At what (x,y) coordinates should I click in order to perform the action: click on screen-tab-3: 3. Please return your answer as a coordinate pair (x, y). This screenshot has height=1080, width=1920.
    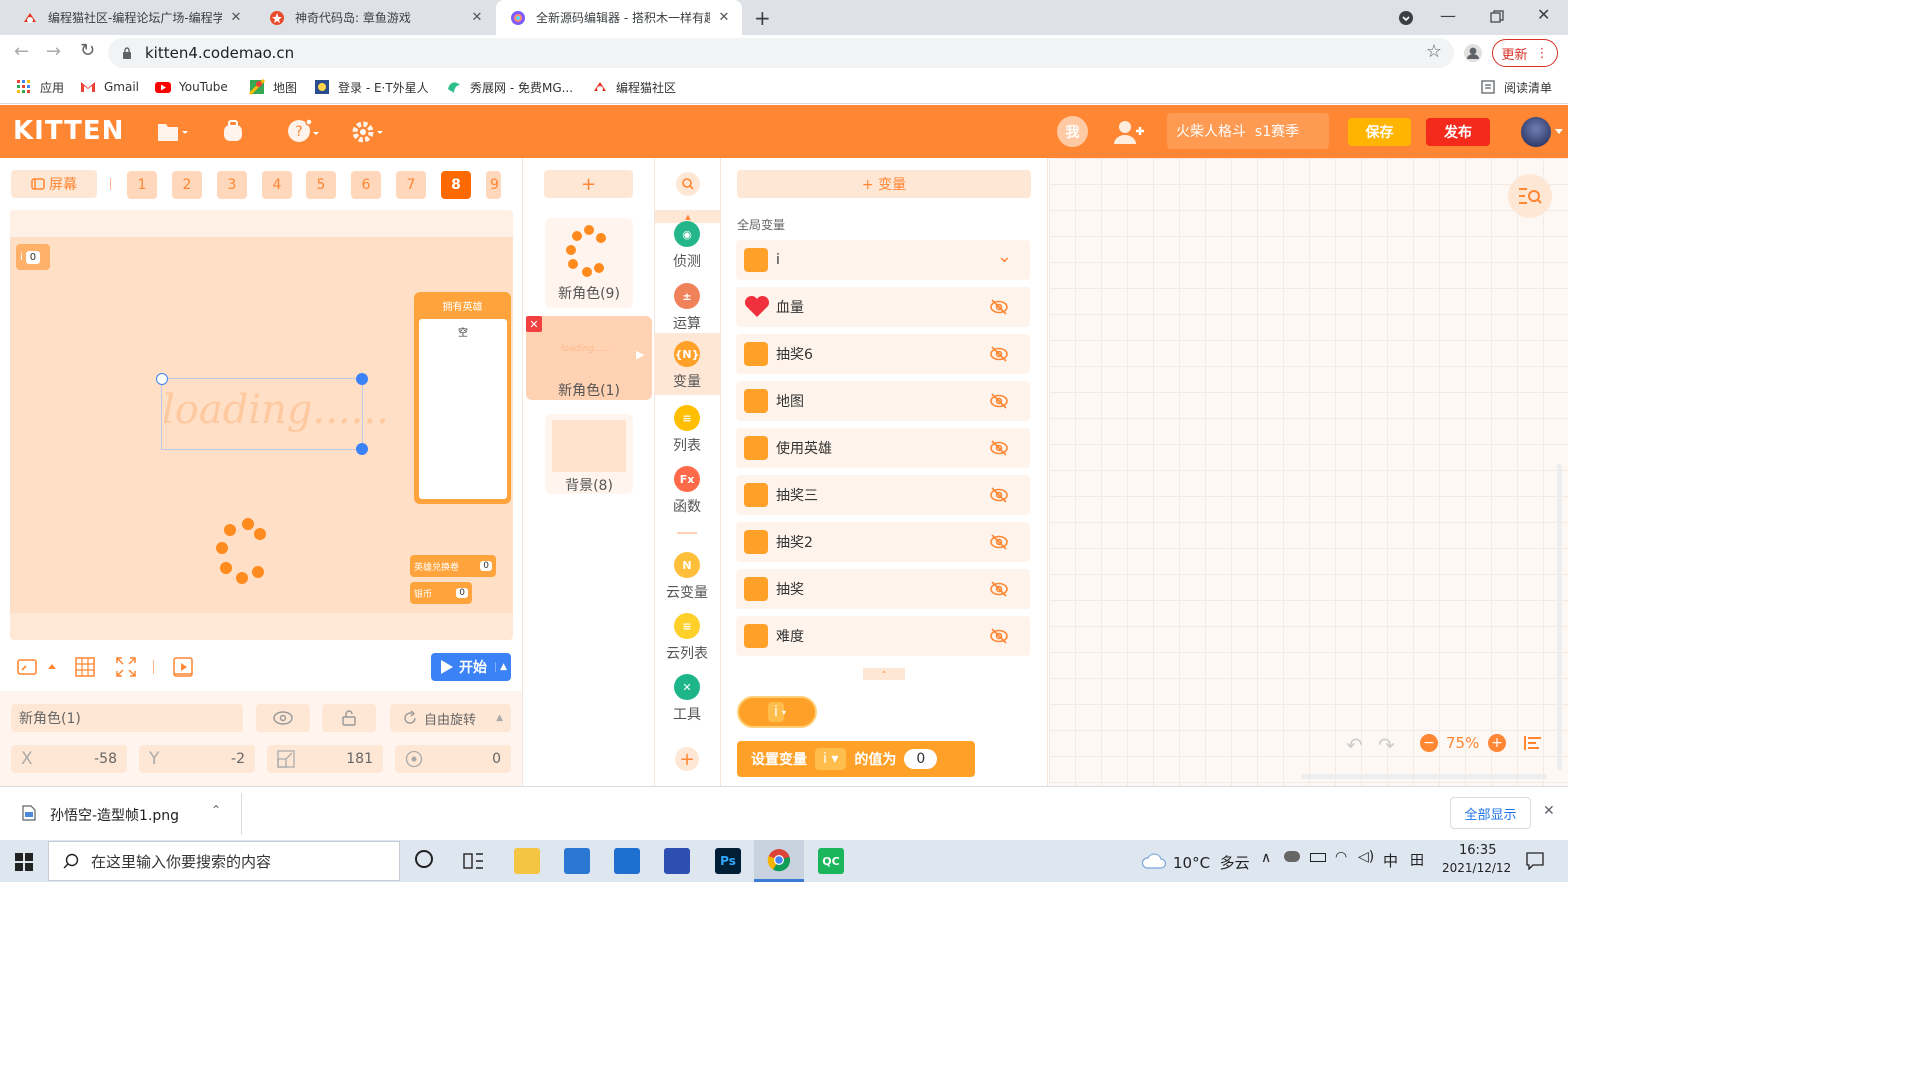
    Looking at the image, I should click on (232, 185).